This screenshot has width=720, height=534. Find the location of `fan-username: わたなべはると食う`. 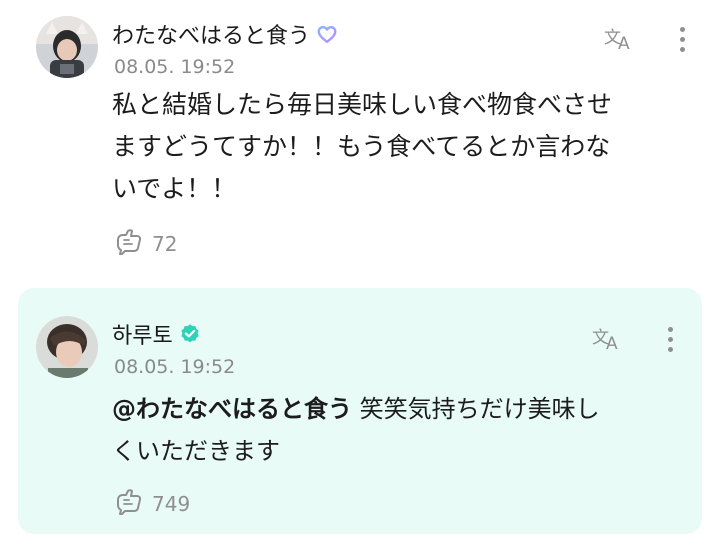

fan-username: わたなべはると食う is located at coordinates (211, 34).